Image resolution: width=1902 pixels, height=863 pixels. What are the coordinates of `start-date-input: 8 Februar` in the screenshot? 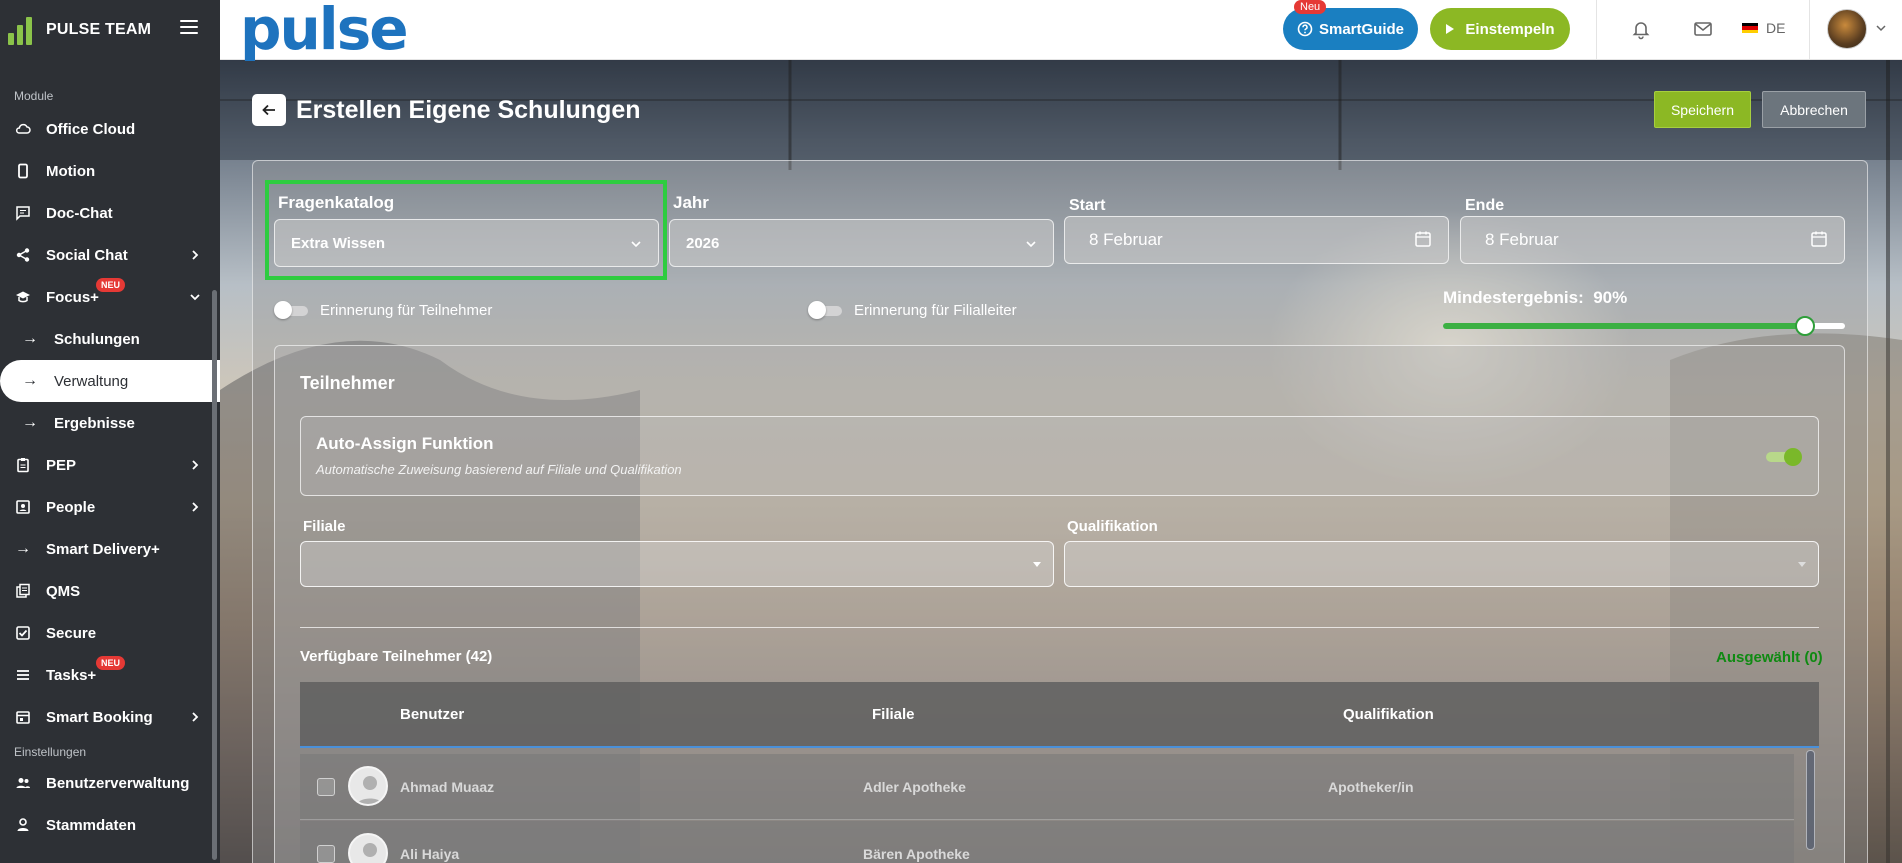 It's located at (1256, 240).